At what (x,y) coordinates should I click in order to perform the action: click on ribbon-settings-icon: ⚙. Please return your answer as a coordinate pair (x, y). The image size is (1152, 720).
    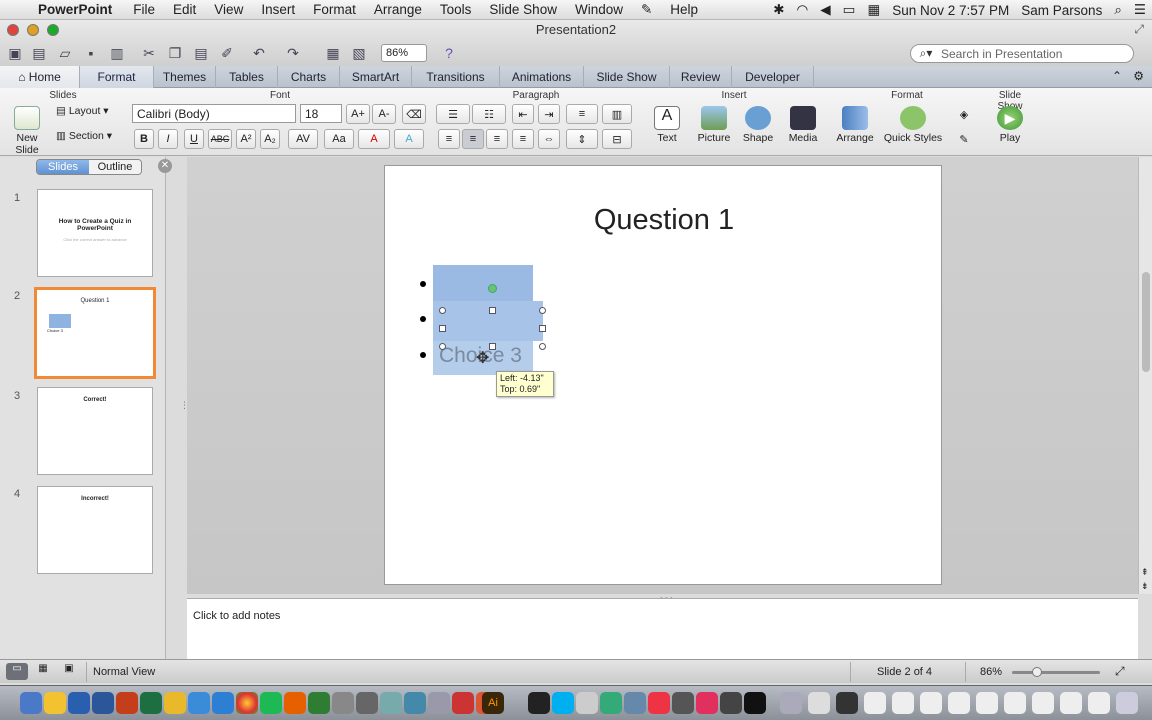
    Looking at the image, I should click on (1138, 76).